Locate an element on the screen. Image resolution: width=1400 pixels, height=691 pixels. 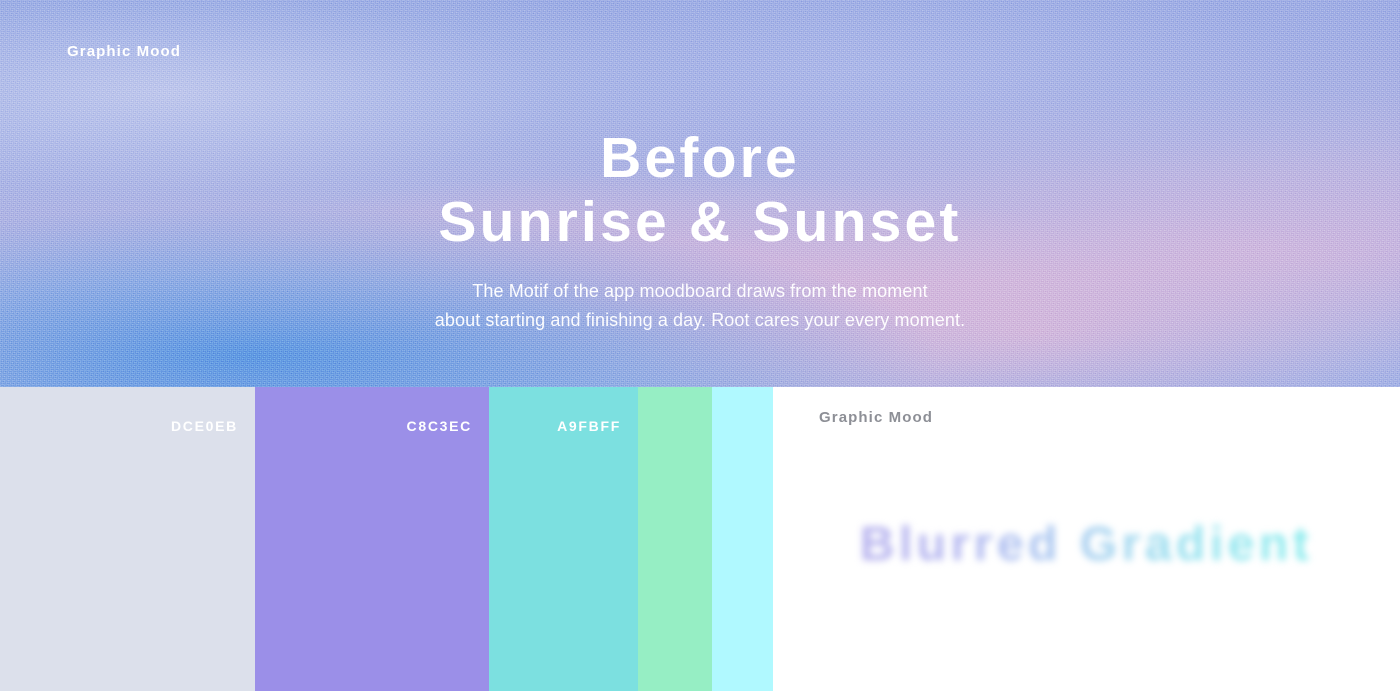
color-swatch-gray-blue: DCE0EB is located at coordinates (127, 539).